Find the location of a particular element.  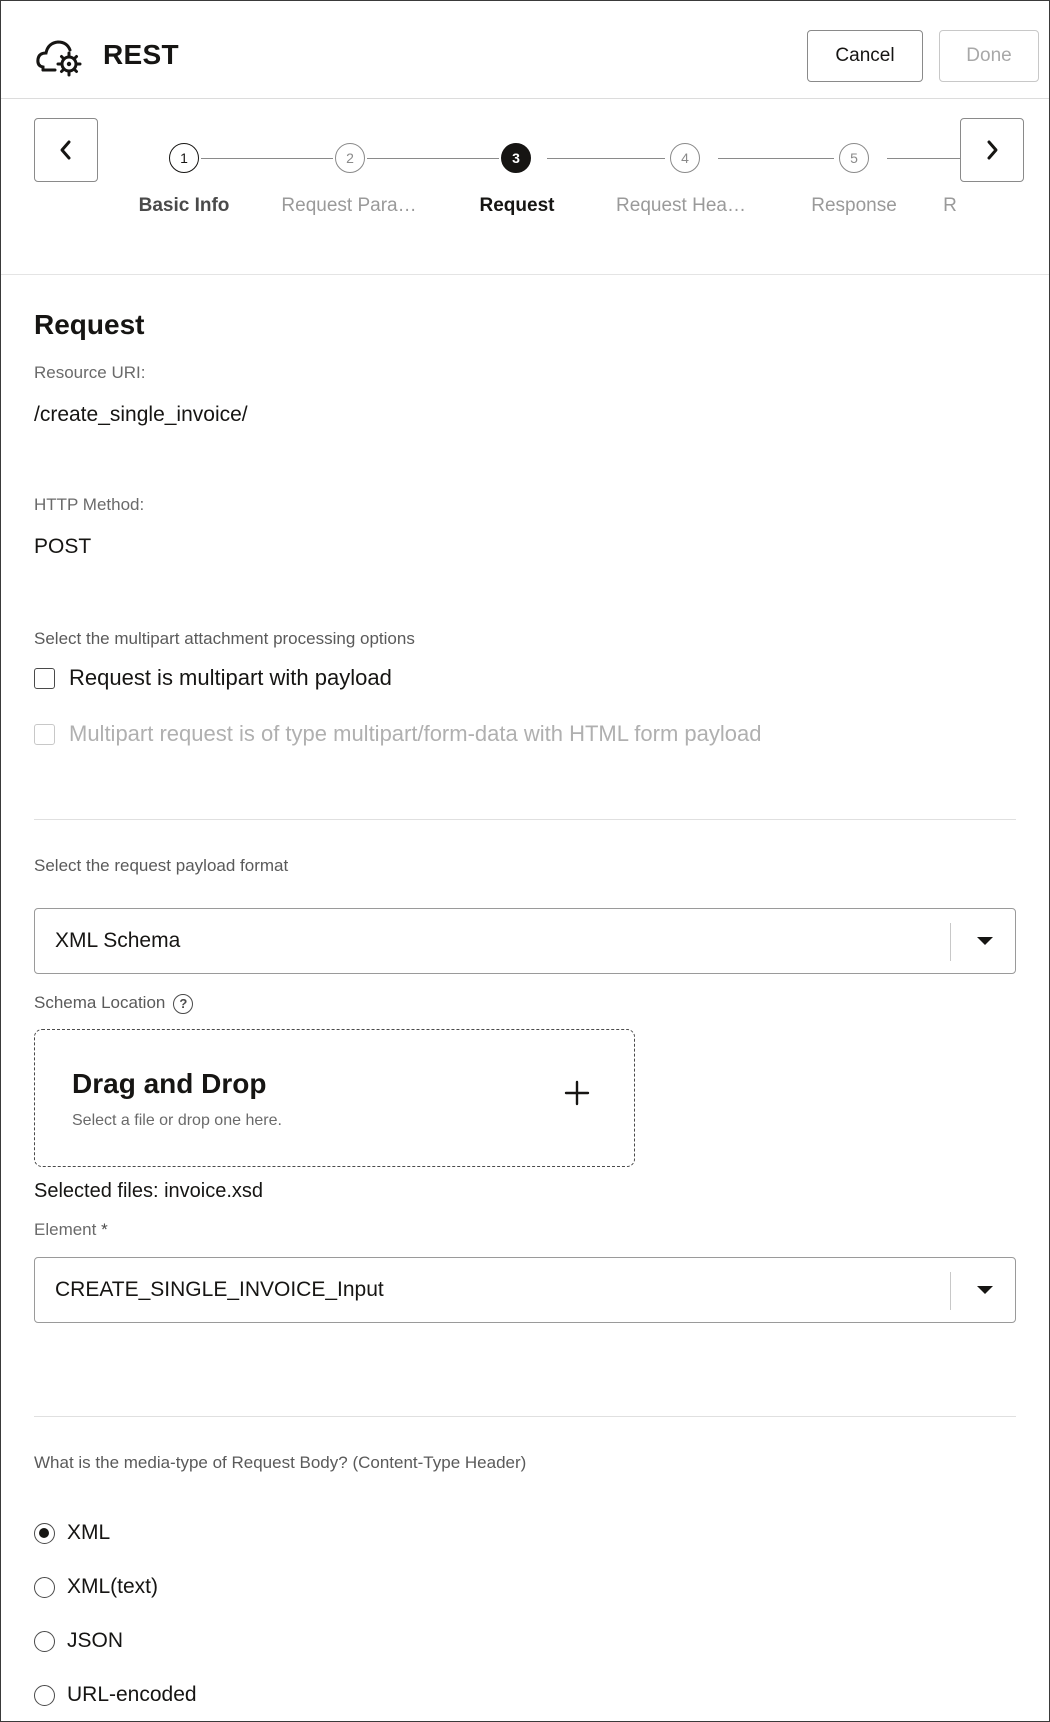

train-step-3: 3 is located at coordinates (516, 158).